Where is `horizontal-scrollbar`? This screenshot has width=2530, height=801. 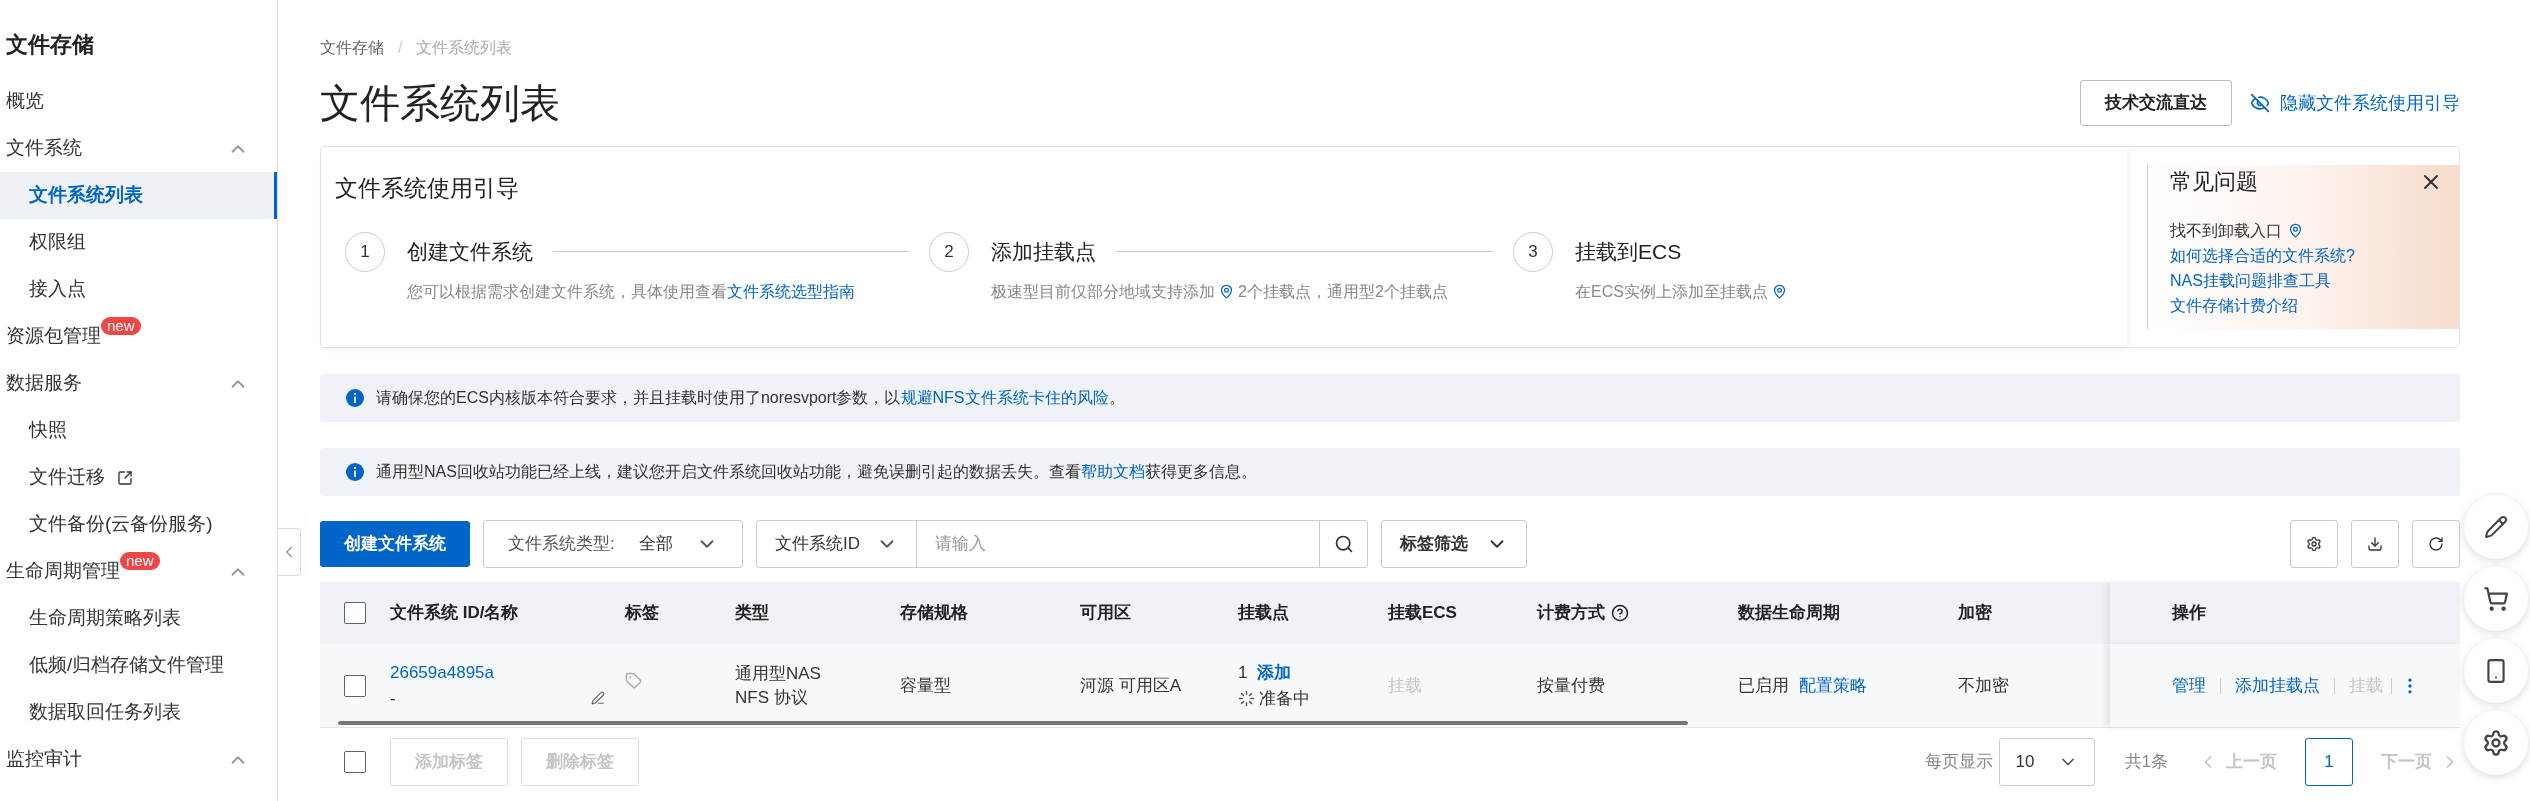 horizontal-scrollbar is located at coordinates (1013, 723).